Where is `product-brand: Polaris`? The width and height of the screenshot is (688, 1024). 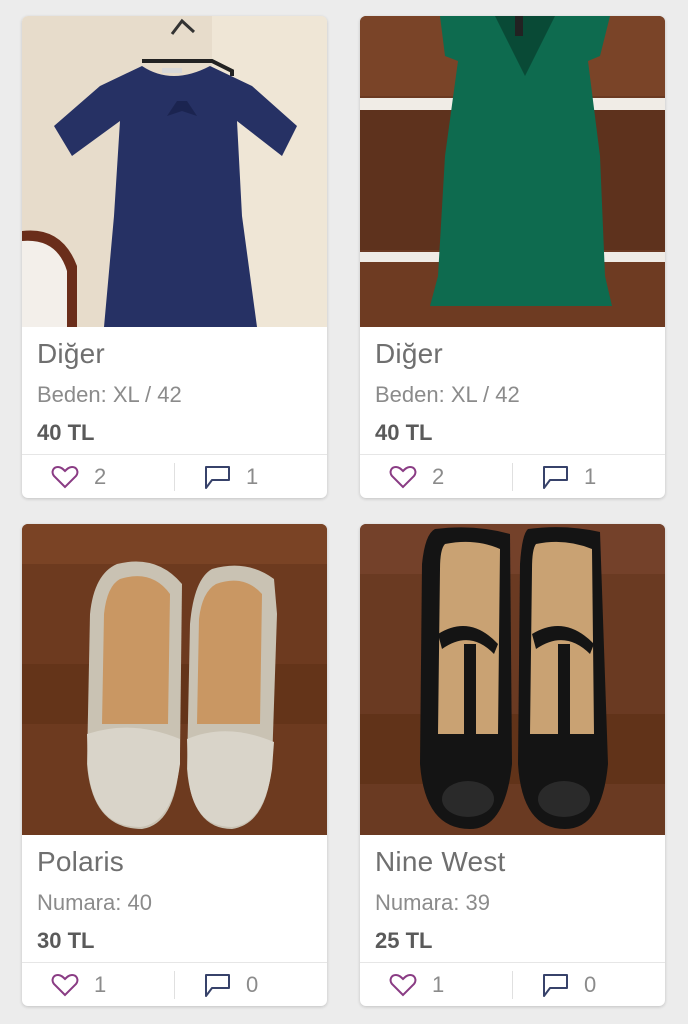 product-brand: Polaris is located at coordinates (80, 861).